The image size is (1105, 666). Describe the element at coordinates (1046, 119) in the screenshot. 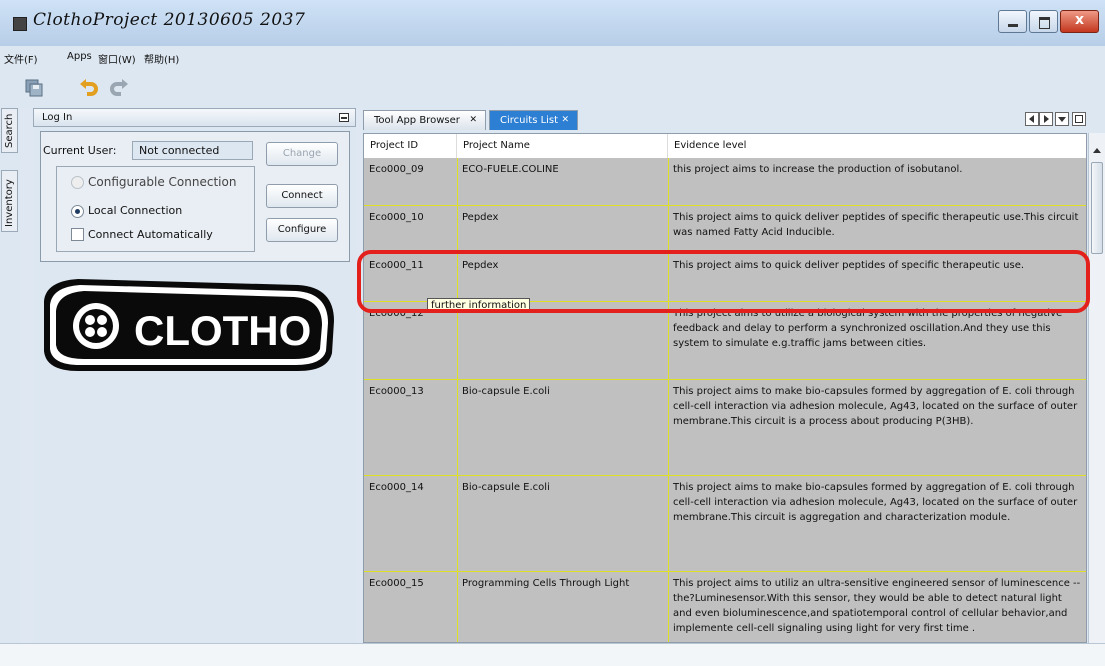

I see `scroll-tabs-right-icon` at that location.